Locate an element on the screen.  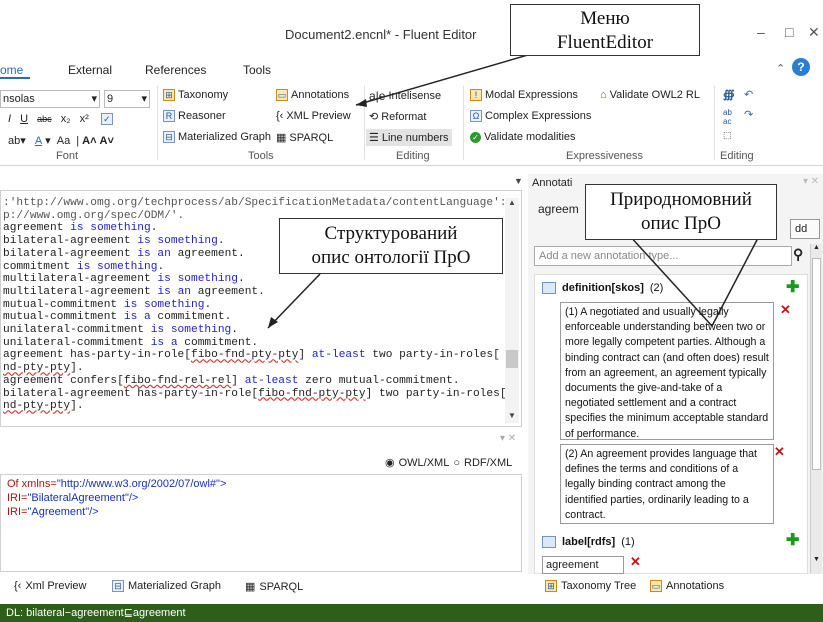
natural-callout-arrow-right is located at coordinates (735, 282).